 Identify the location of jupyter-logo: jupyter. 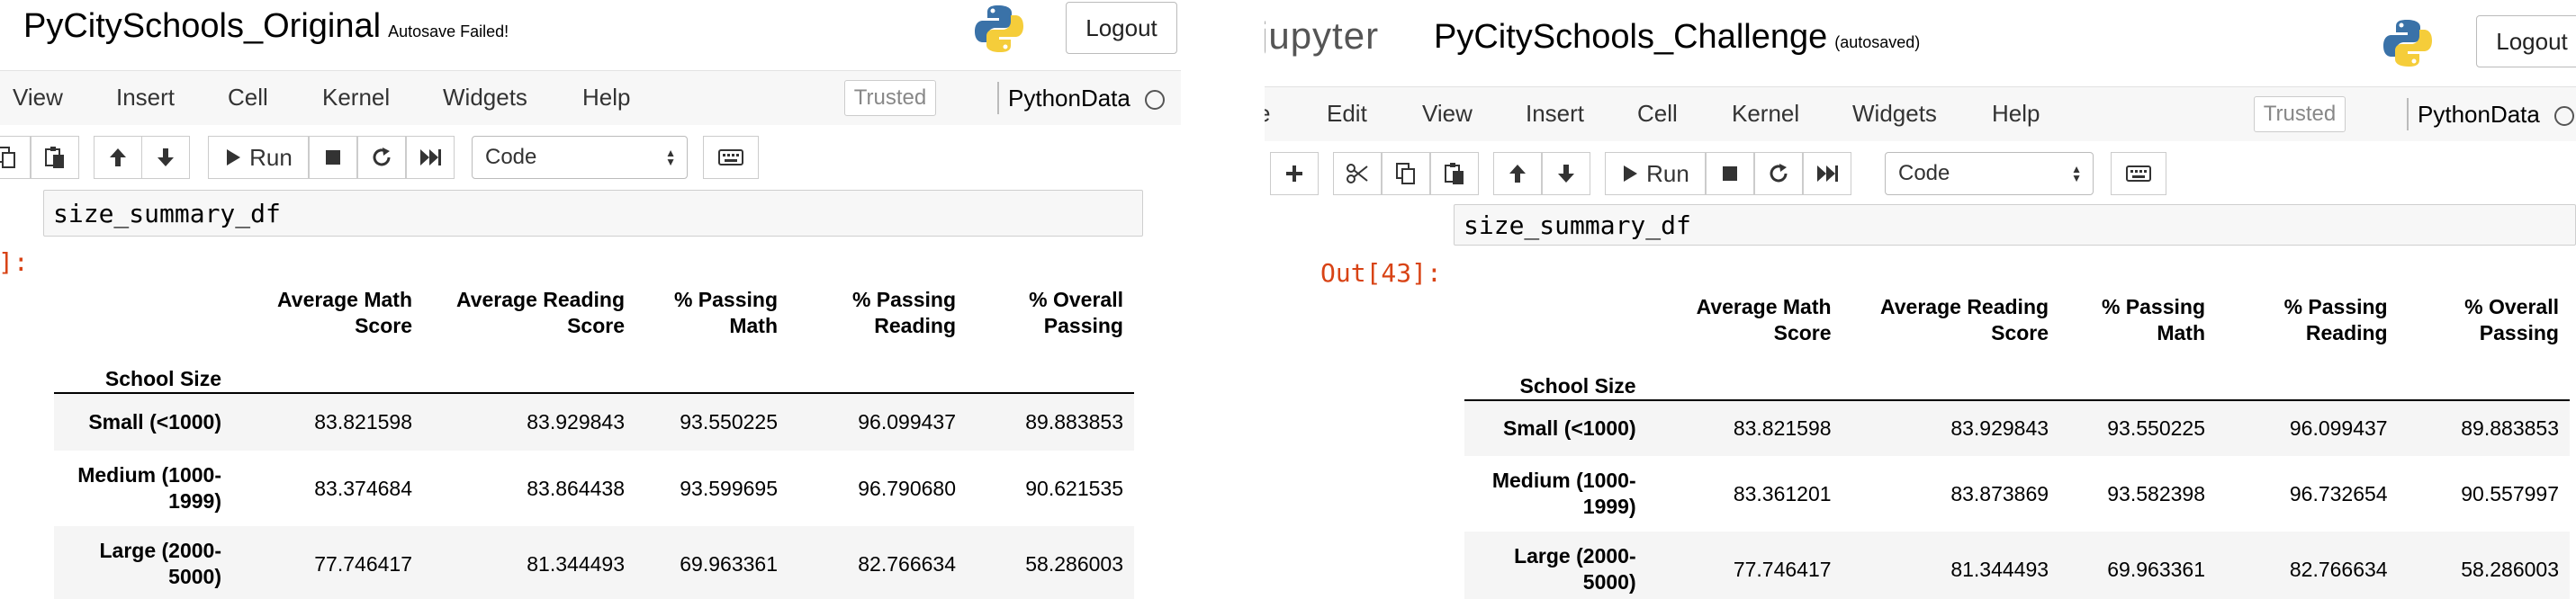
(1322, 36).